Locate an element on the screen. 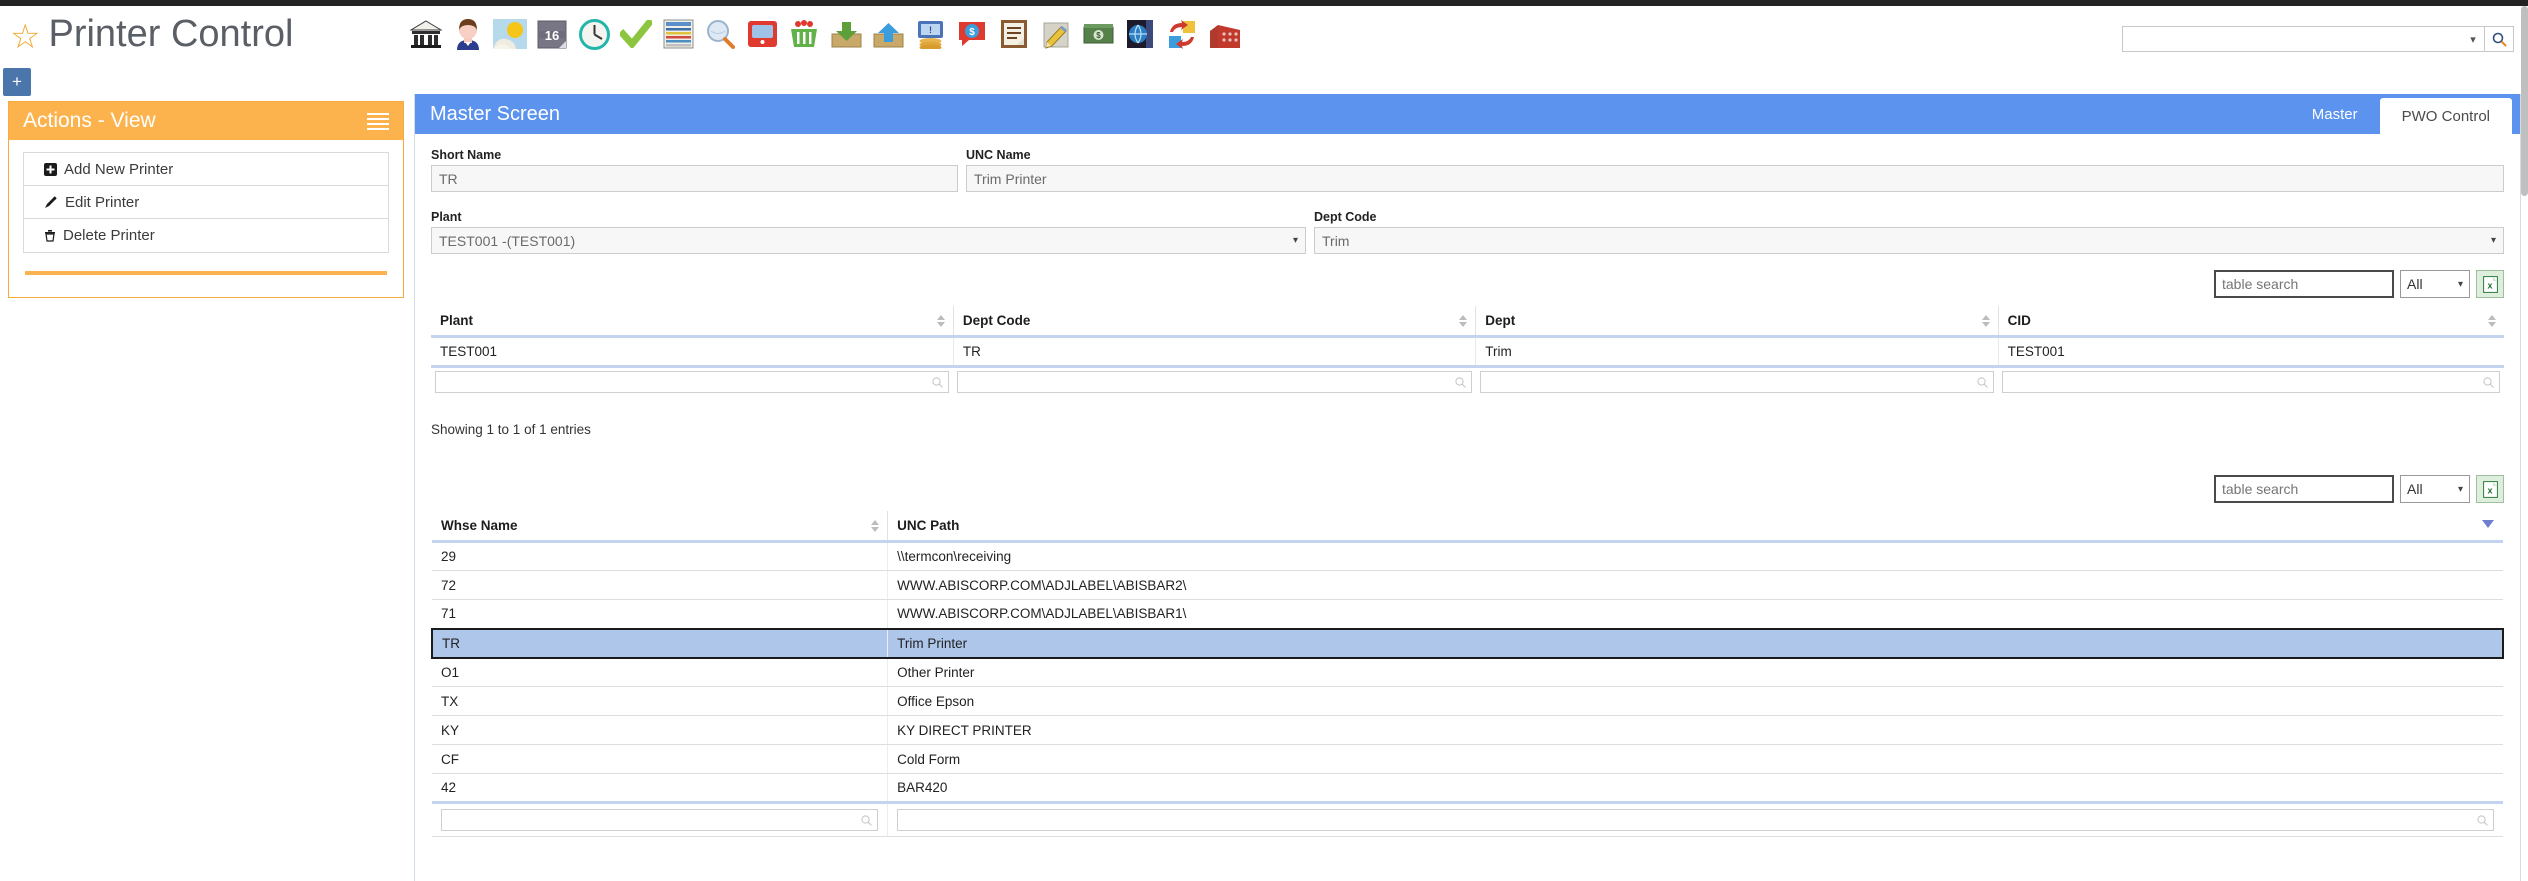 The image size is (2528, 881). factory-icon is located at coordinates (1224, 34).